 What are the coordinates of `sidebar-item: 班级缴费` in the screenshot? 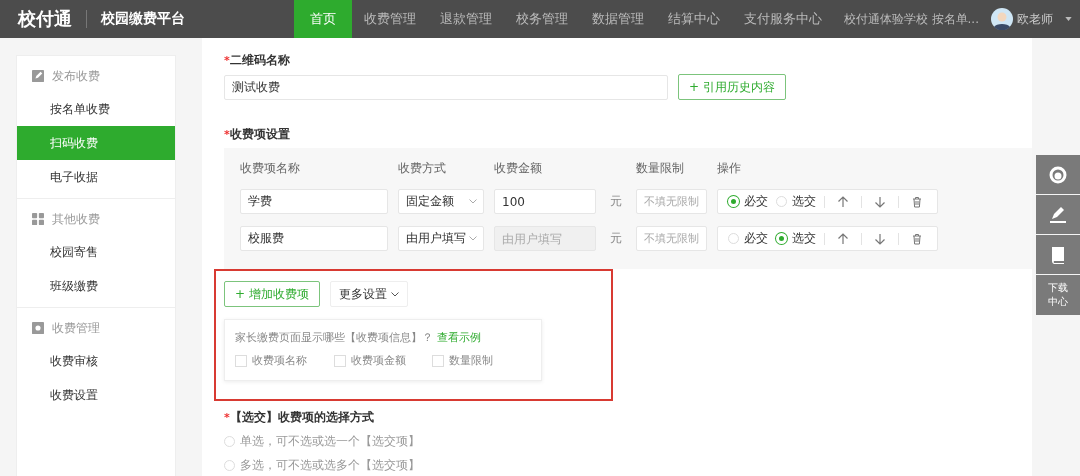 It's located at (96, 286).